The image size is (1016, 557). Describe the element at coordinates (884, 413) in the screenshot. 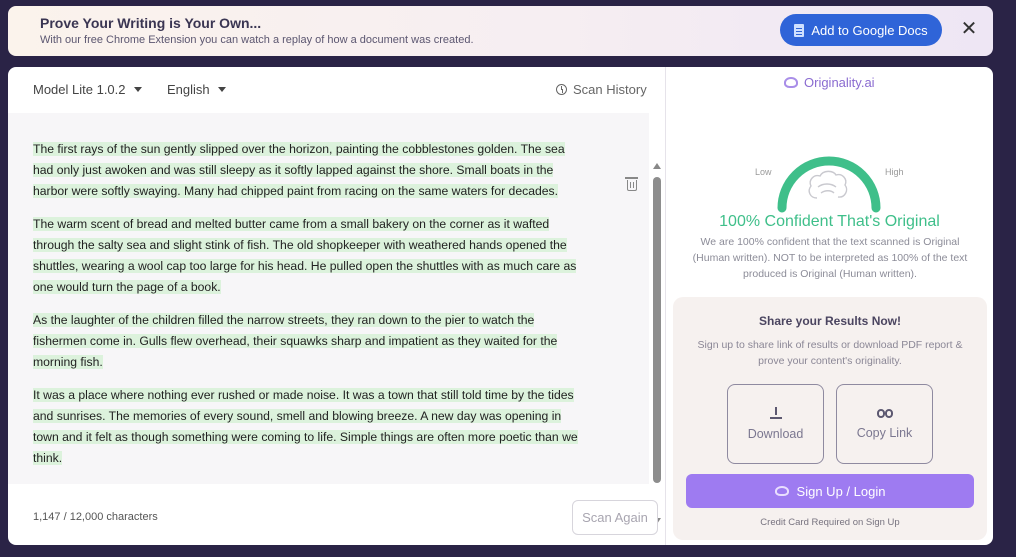

I see `link-icon` at that location.